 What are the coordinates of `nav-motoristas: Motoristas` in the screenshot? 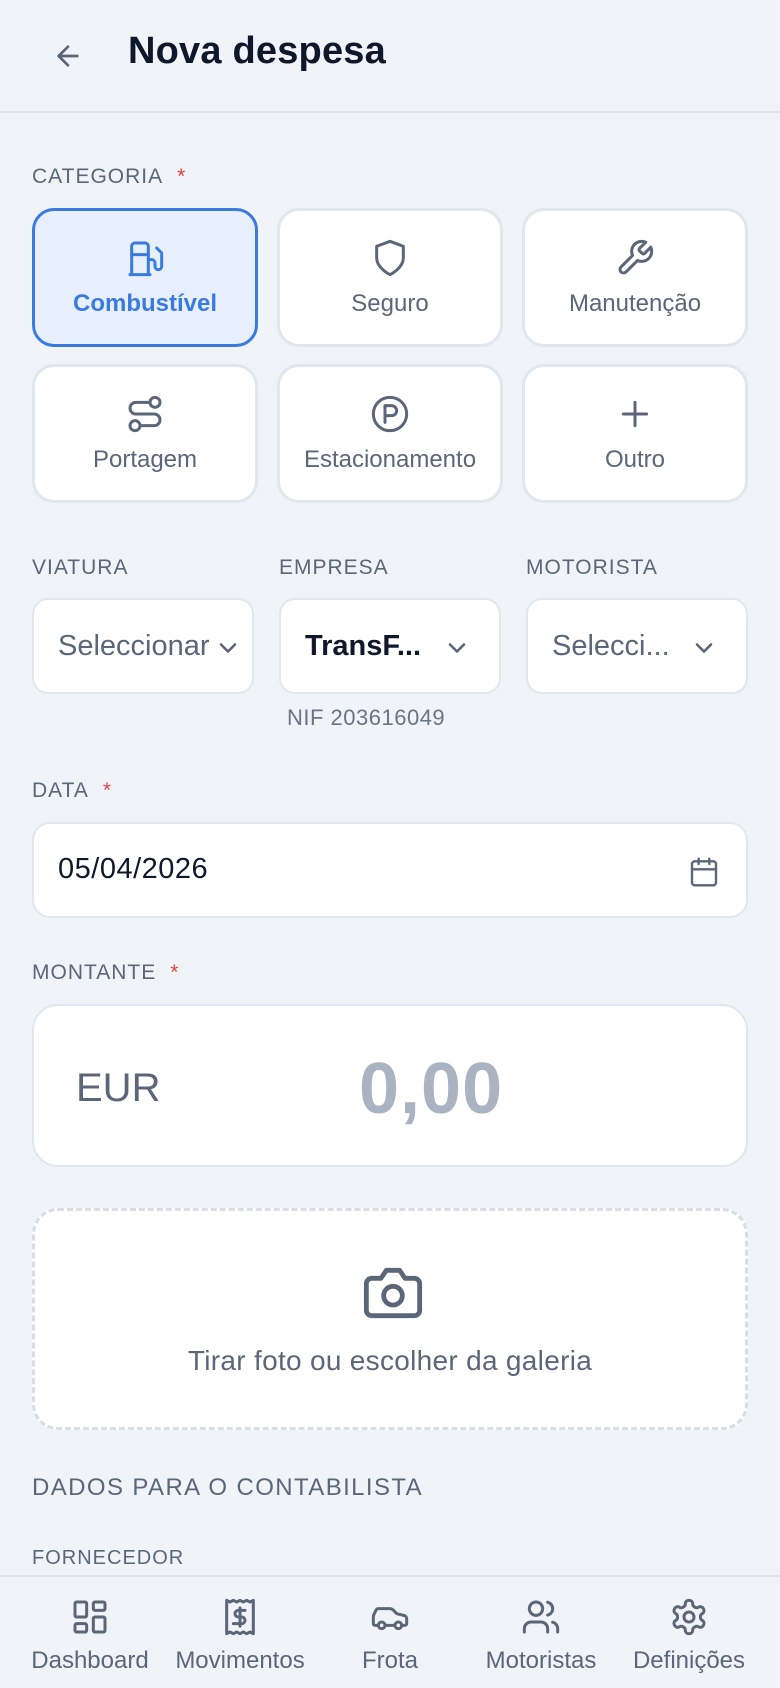 It's located at (541, 1632).